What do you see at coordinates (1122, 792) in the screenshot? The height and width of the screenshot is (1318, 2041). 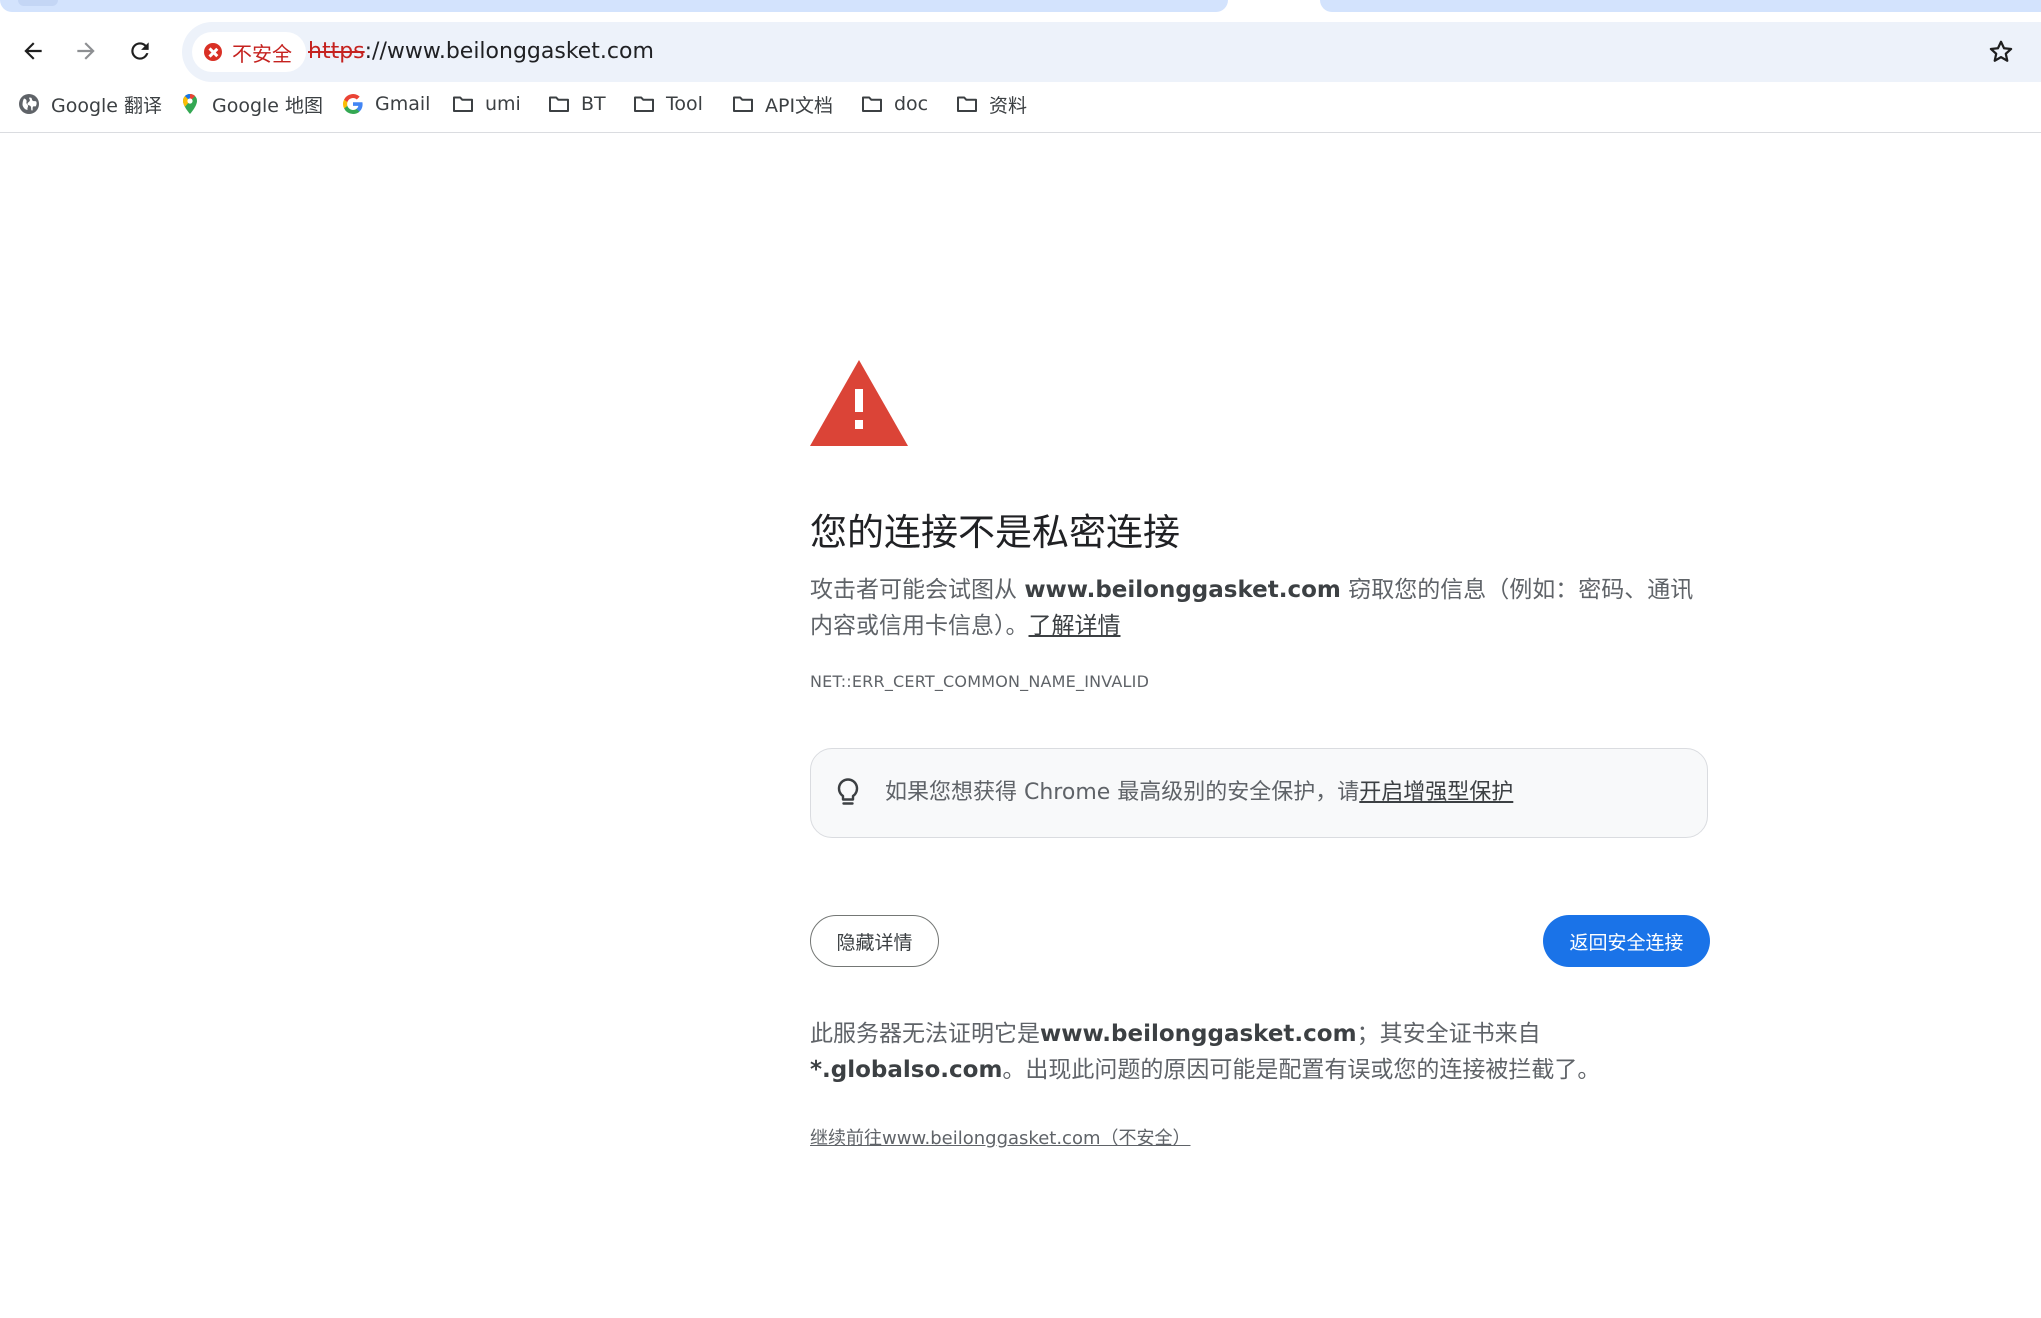 I see `callout-text: 如果您想获得 Chrome 最高级别的安全保护，请` at bounding box center [1122, 792].